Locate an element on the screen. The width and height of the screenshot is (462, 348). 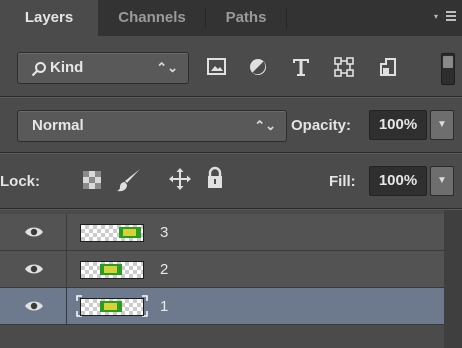
fill-slider-button: ▼ is located at coordinates (442, 181).